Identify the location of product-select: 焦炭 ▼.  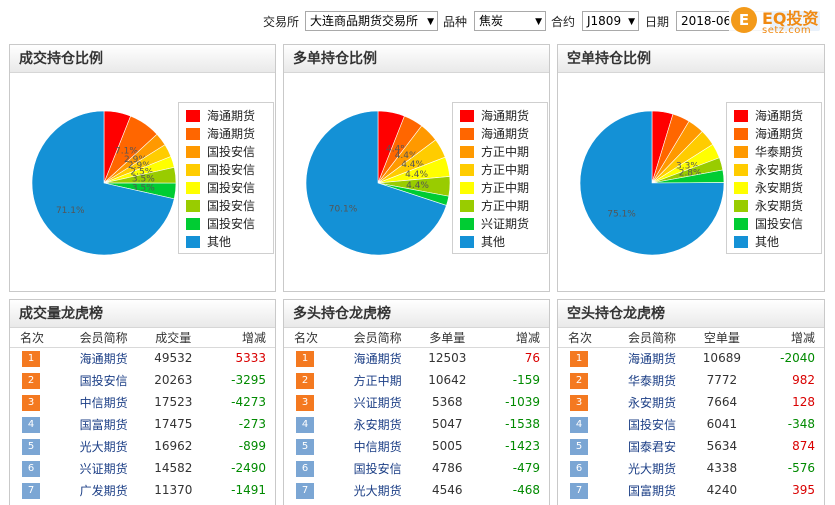
(510, 21).